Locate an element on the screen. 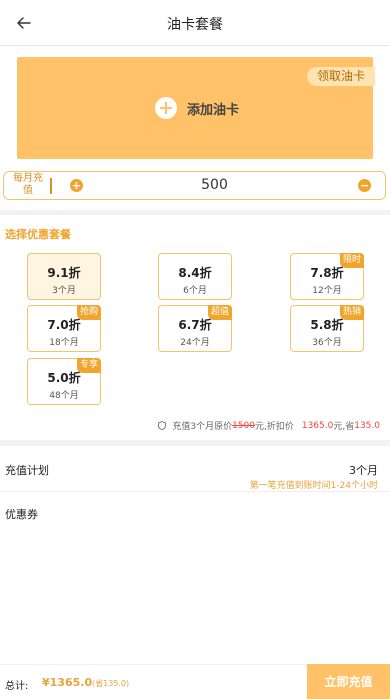 The image size is (390, 699). add-card-label: 添加油卡 is located at coordinates (213, 110).